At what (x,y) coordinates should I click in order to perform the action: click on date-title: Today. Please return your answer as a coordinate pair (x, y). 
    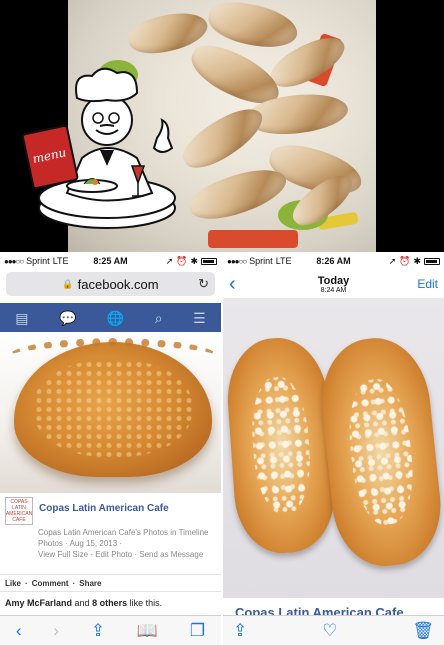
    Looking at the image, I should click on (333, 280).